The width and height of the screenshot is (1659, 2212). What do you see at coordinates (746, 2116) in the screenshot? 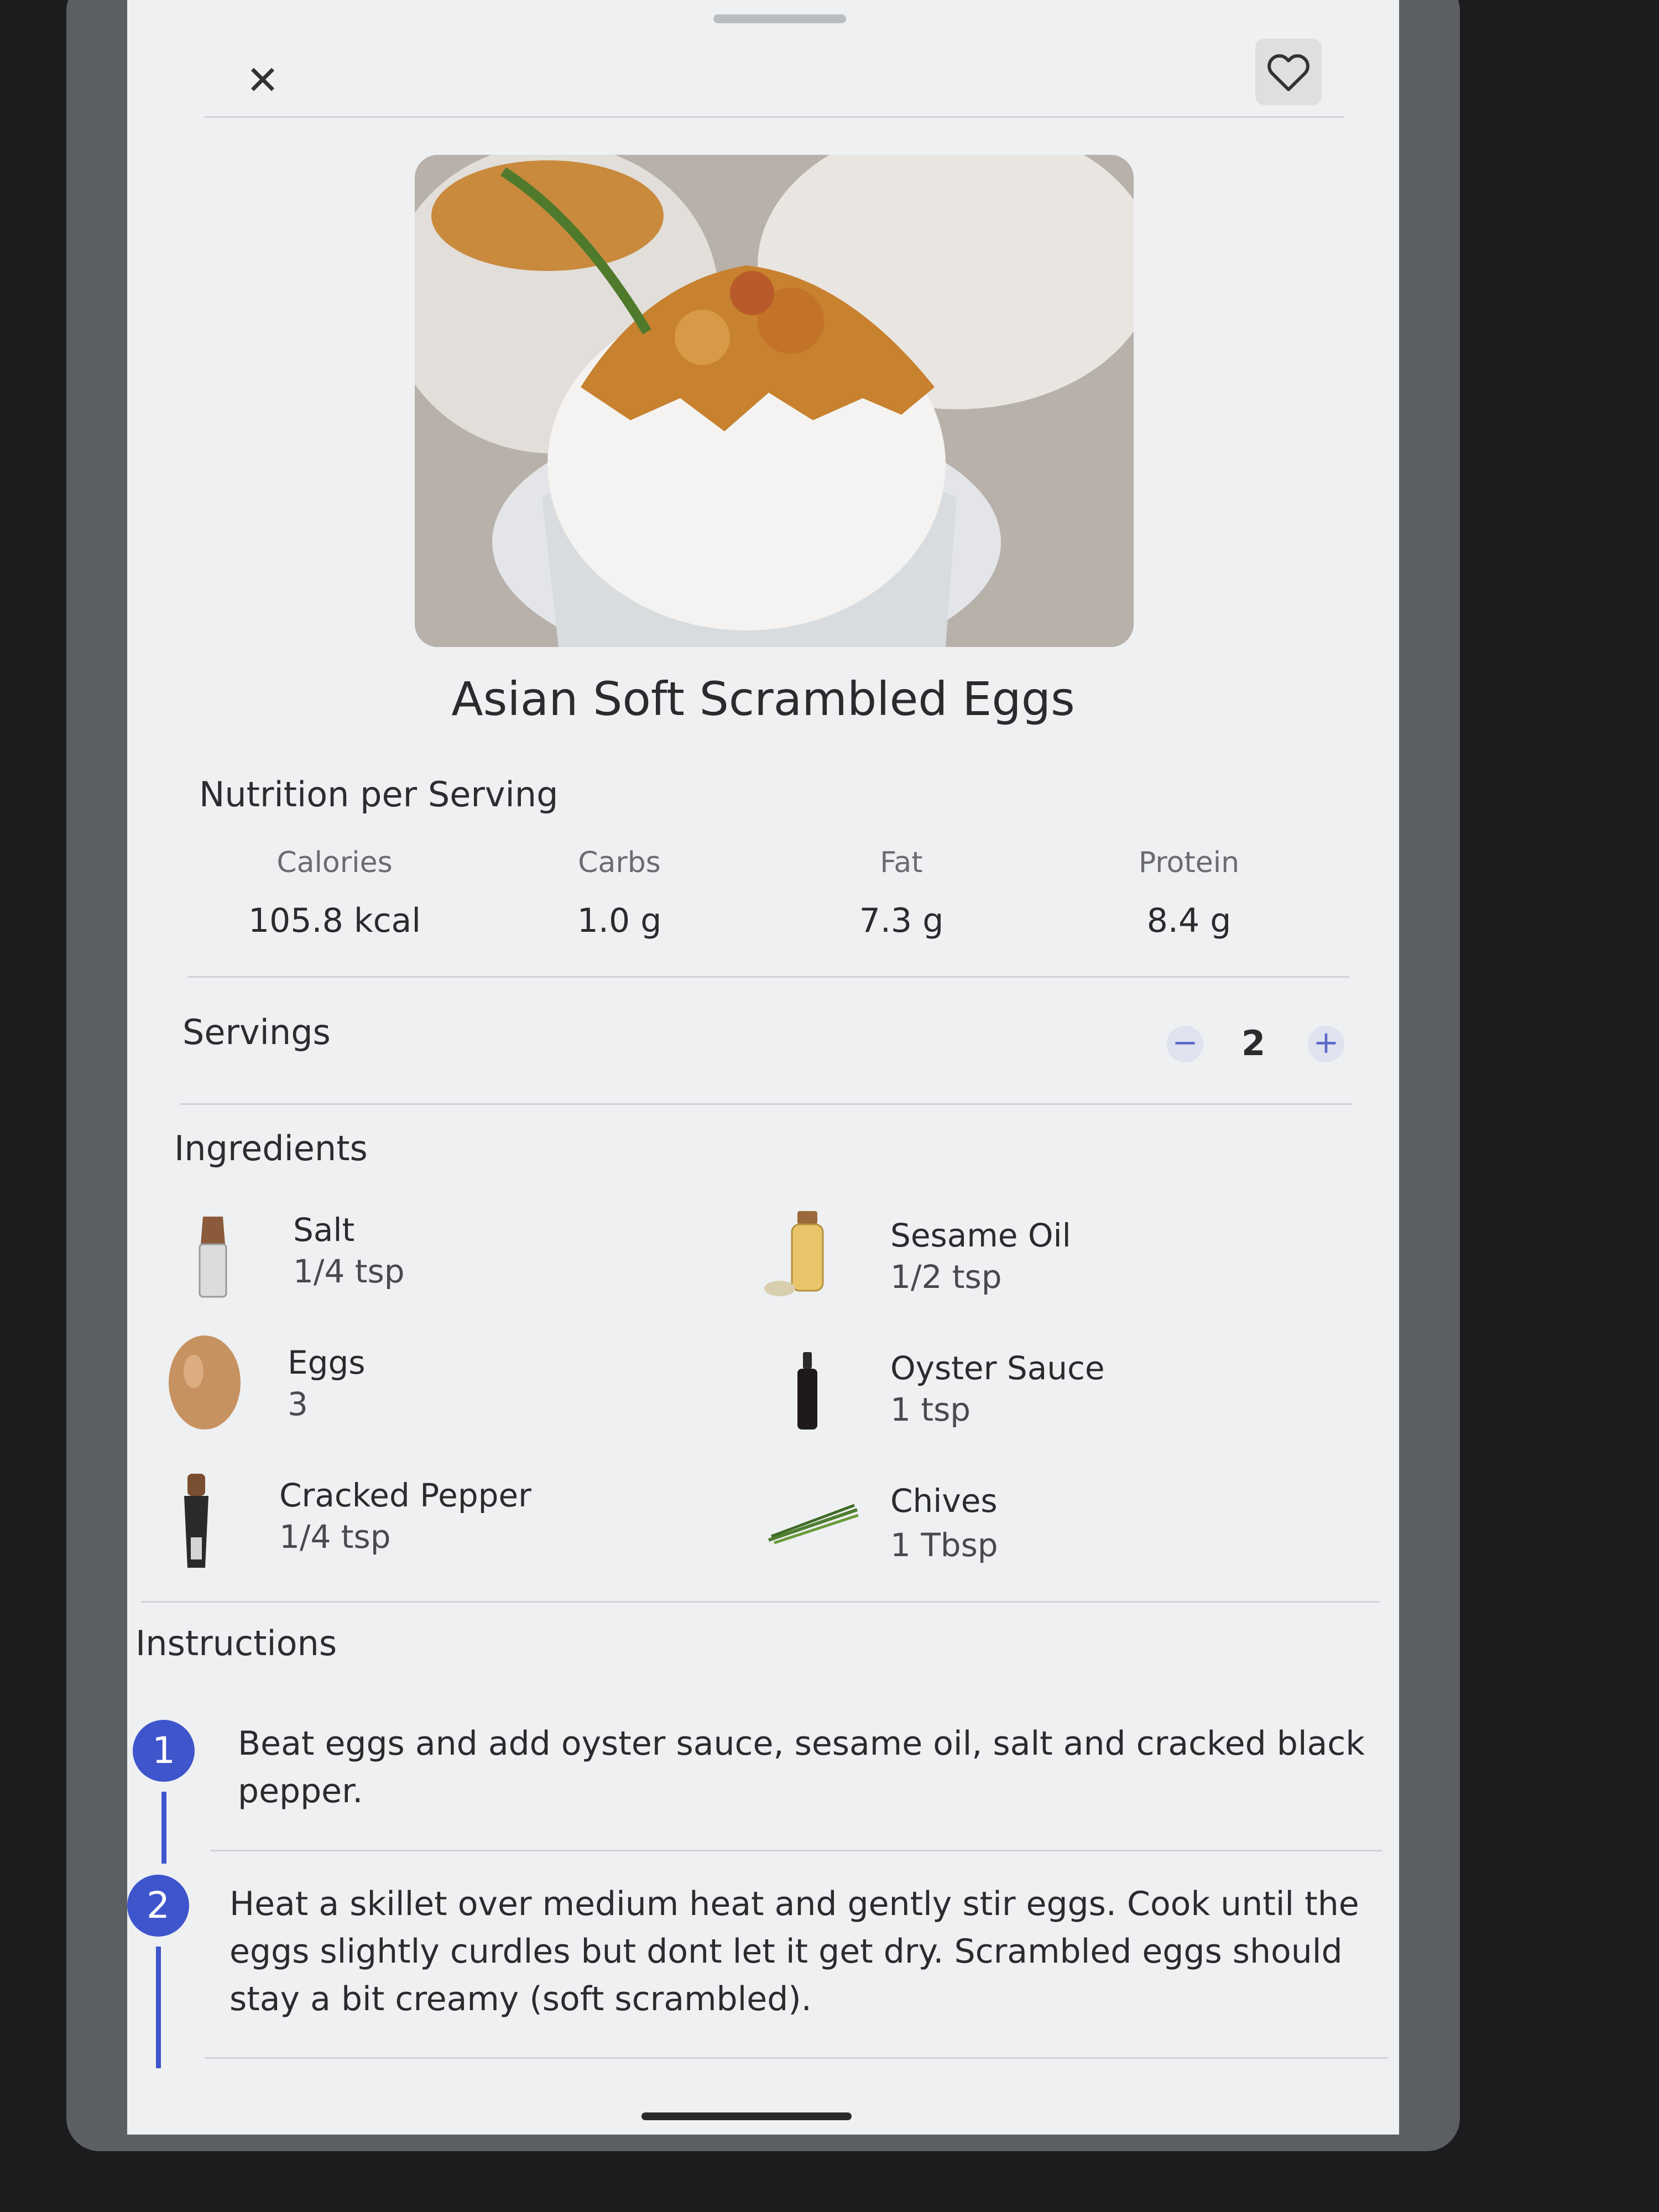
I see `home-indicator` at bounding box center [746, 2116].